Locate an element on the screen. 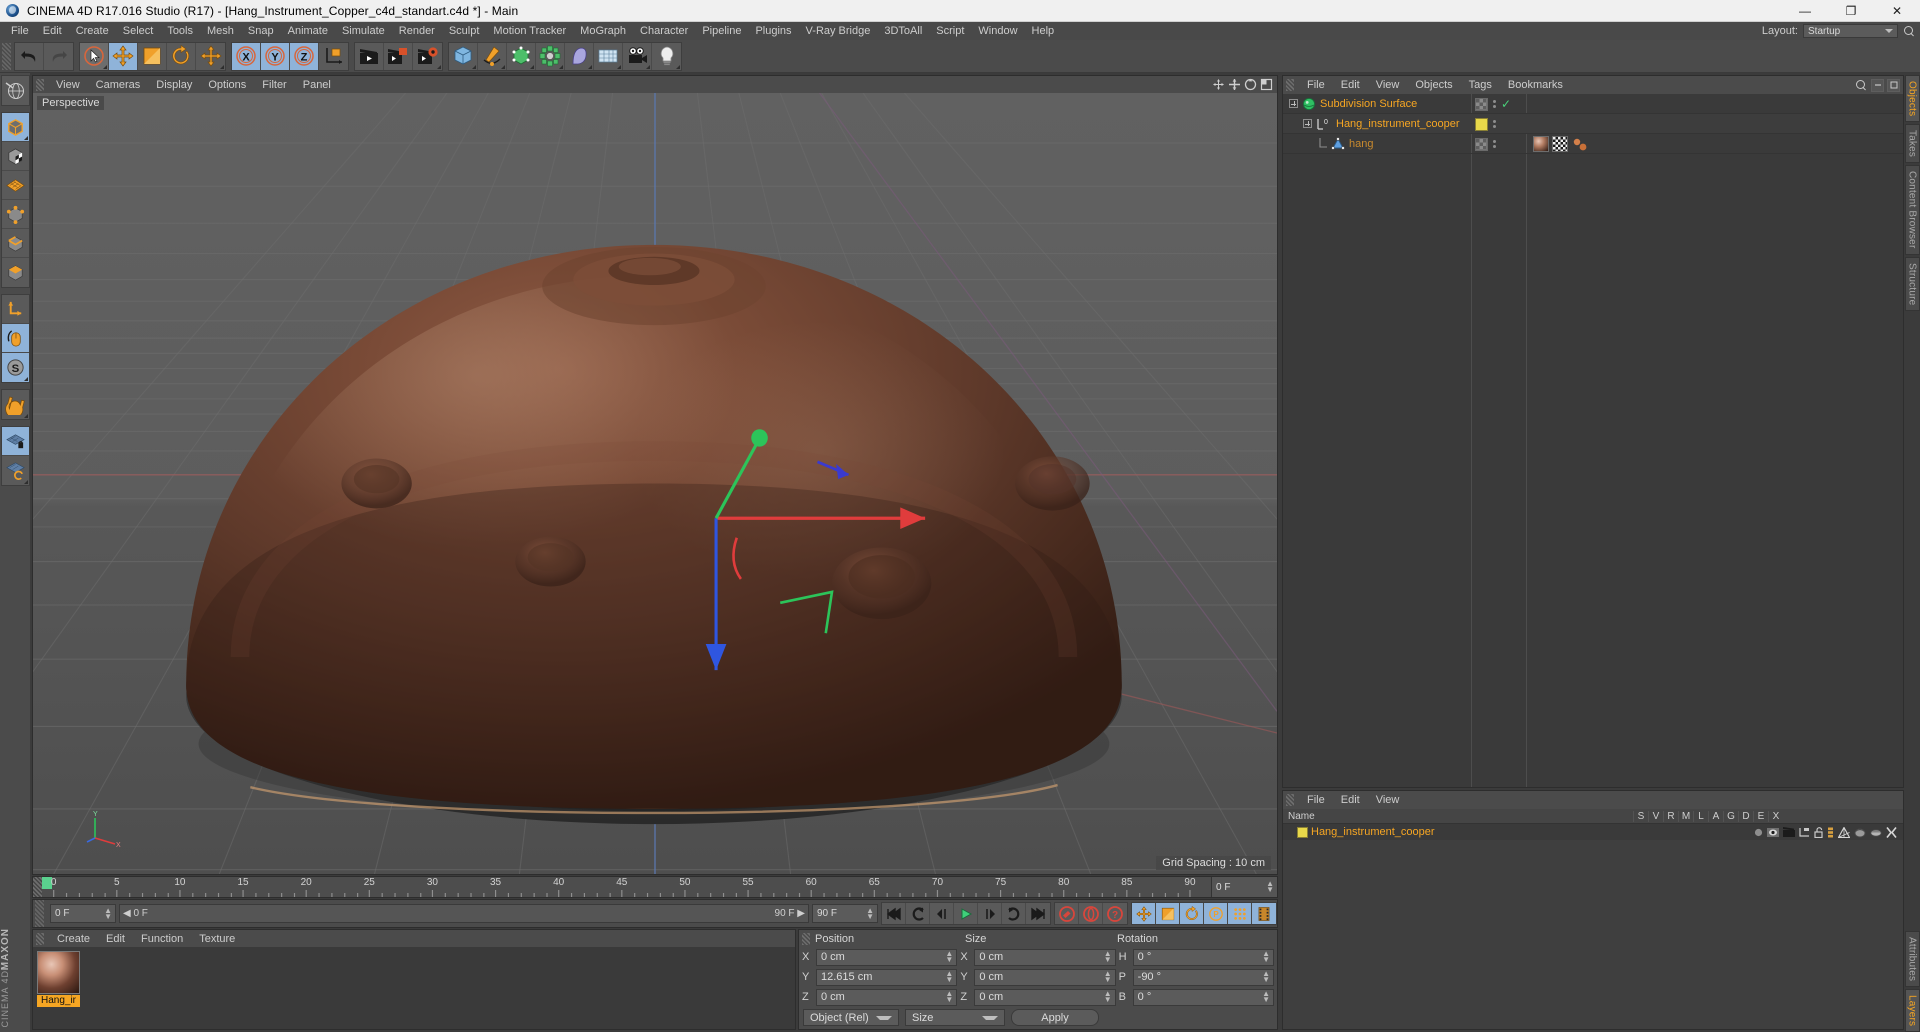 Image resolution: width=1920 pixels, height=1032 pixels. record-active-objects-button is located at coordinates (1067, 913).